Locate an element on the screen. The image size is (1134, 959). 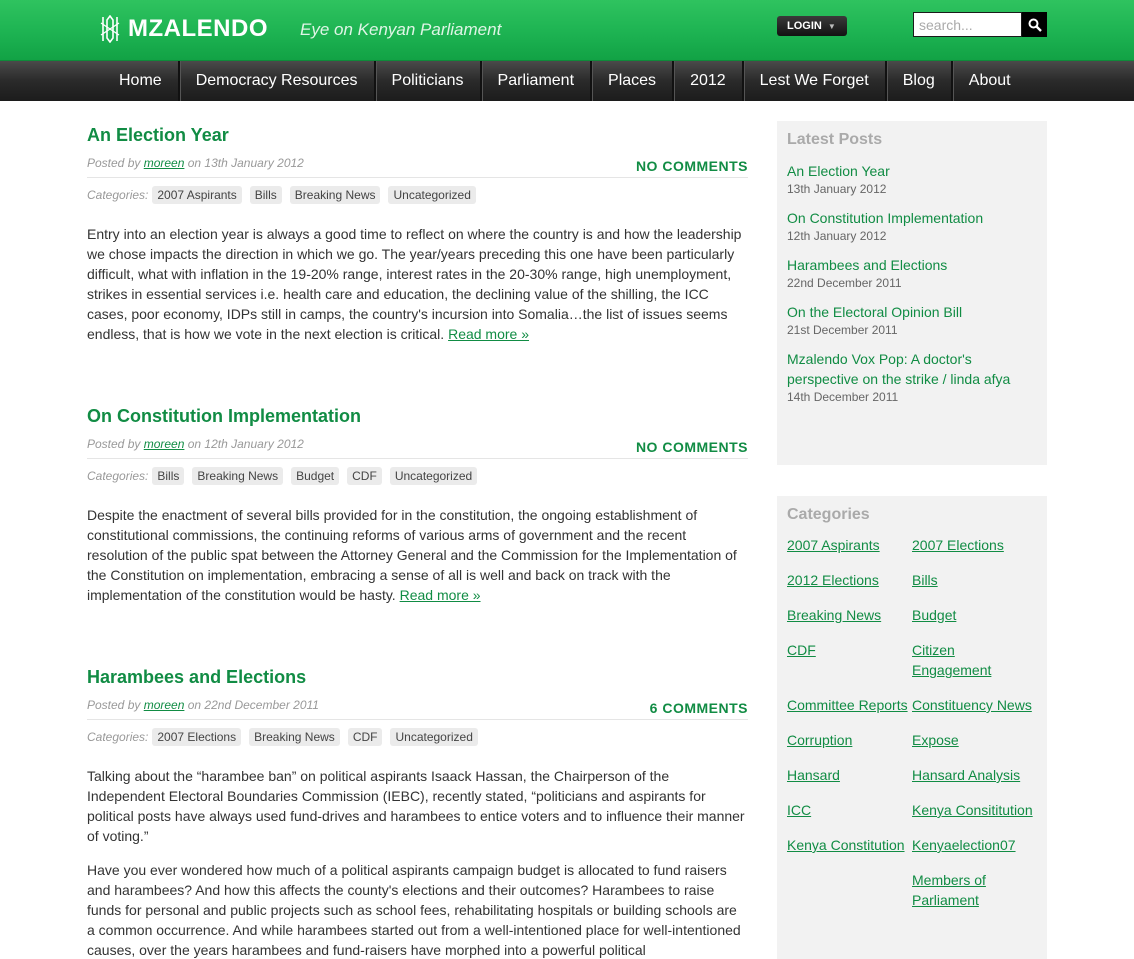
caret-down-icon: ▼ is located at coordinates (831, 26).